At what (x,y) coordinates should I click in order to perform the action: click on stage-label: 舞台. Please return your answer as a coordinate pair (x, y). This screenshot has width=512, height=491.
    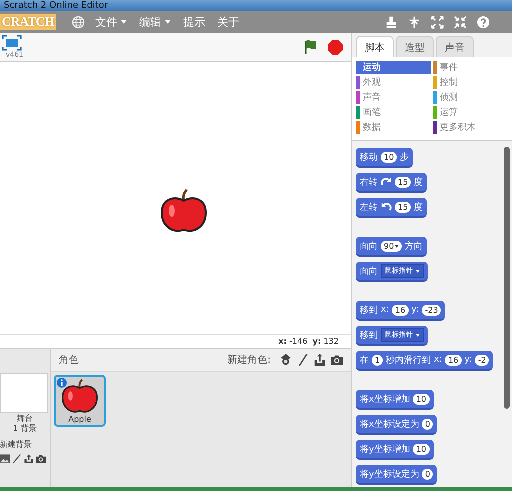
    Looking at the image, I should click on (25, 418).